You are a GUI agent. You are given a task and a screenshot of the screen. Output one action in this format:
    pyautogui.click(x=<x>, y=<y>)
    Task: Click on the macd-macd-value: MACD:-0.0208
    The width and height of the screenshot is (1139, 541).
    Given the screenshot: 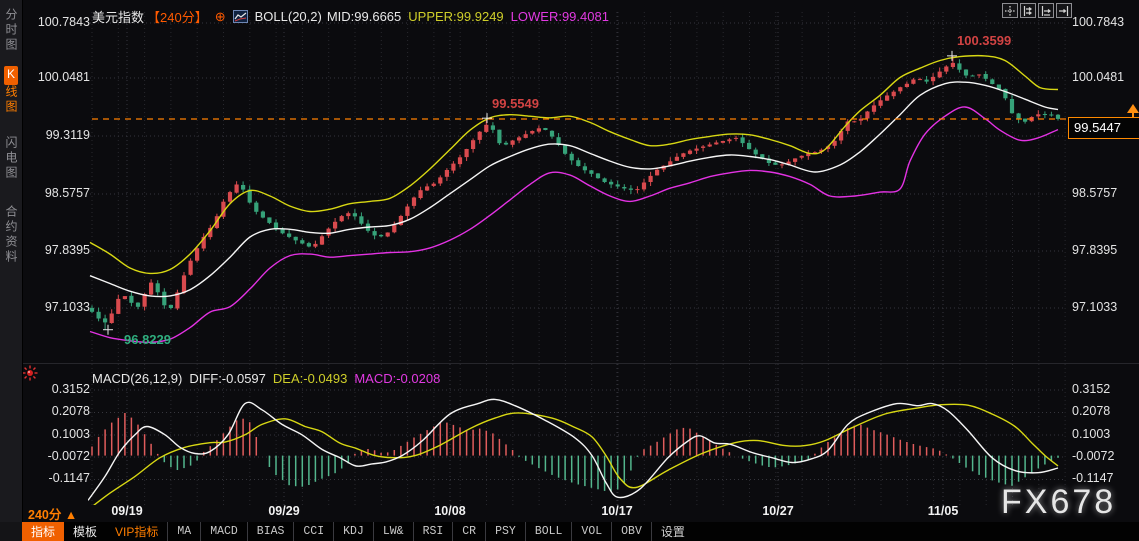 What is the action you would take?
    pyautogui.click(x=397, y=378)
    